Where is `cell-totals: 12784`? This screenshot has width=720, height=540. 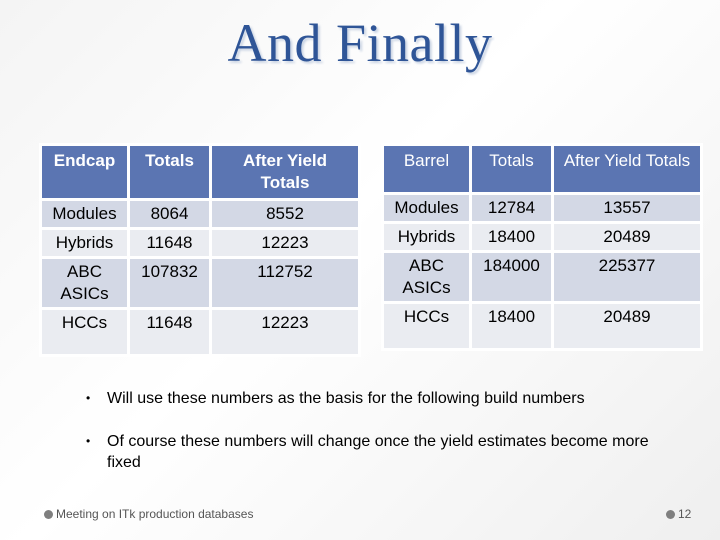
cell-totals: 12784 is located at coordinates (511, 208).